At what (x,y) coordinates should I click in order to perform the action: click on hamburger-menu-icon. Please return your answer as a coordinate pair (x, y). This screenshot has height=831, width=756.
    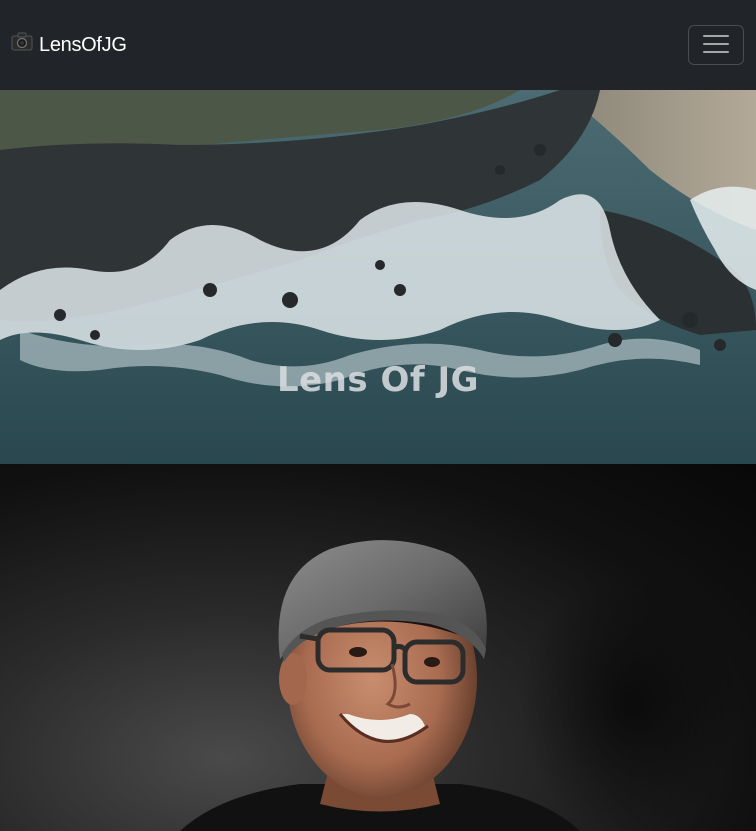
    Looking at the image, I should click on (716, 45).